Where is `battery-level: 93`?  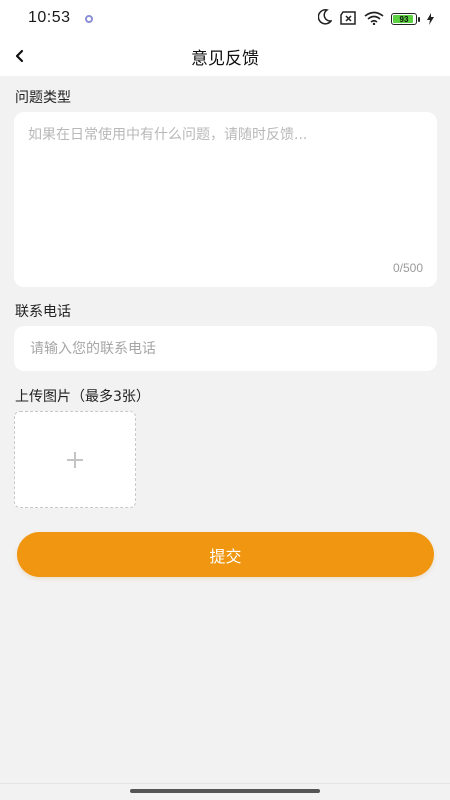 battery-level: 93 is located at coordinates (404, 19).